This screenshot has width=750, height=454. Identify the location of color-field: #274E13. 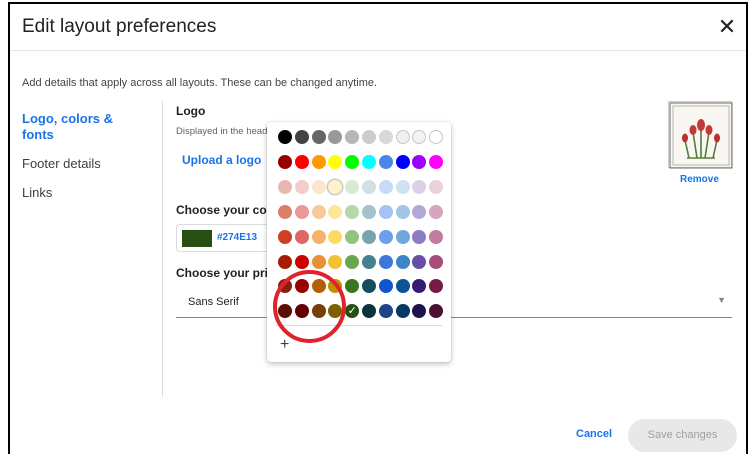
(223, 238).